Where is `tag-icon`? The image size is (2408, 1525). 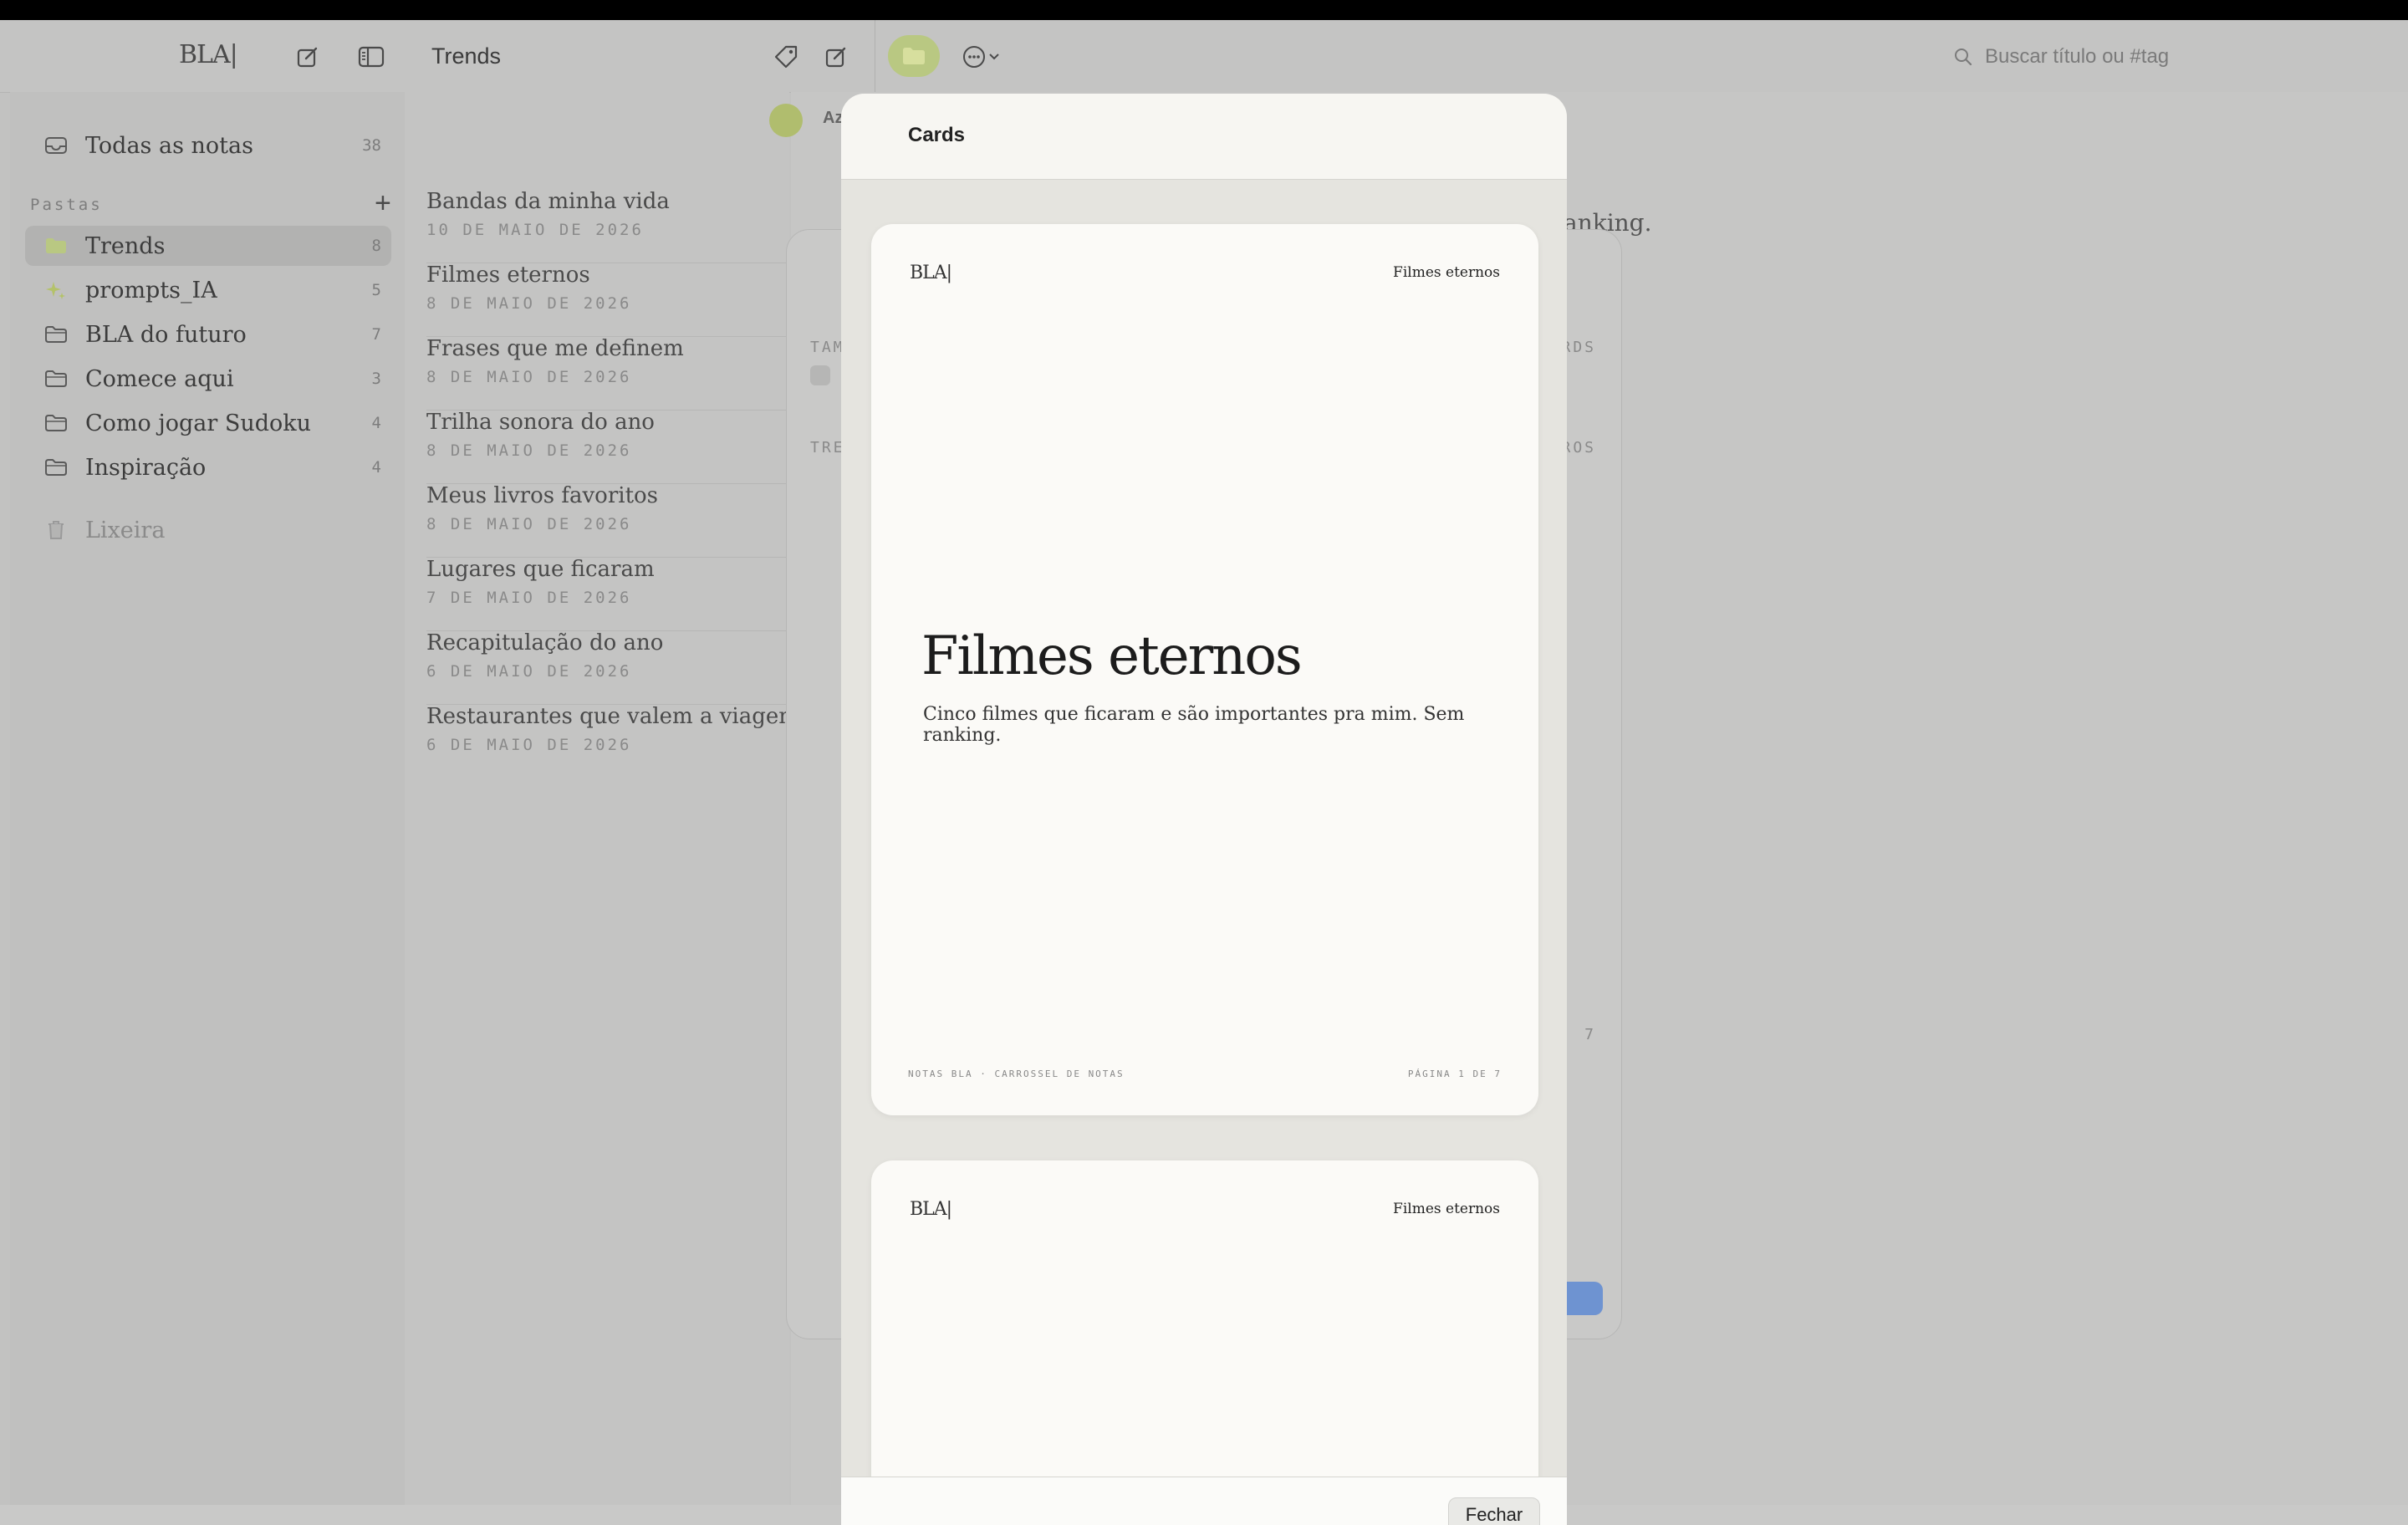
tag-icon is located at coordinates (786, 56).